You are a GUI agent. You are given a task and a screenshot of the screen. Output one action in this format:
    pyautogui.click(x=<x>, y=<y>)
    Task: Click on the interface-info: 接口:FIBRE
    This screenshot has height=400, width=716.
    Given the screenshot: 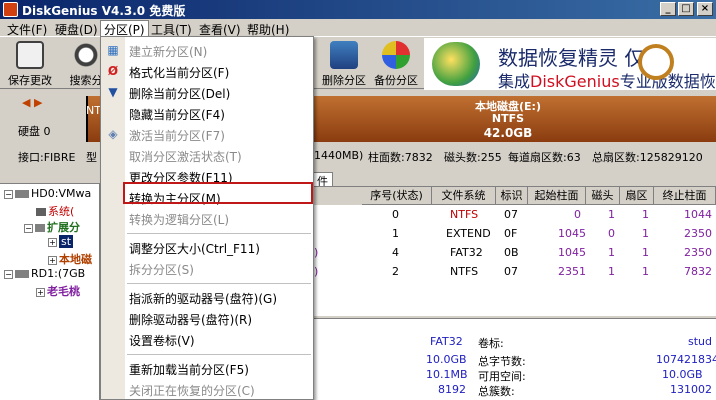 What is the action you would take?
    pyautogui.click(x=47, y=157)
    